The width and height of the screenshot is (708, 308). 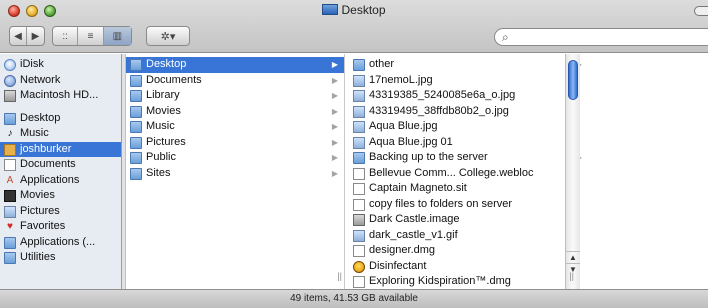 What do you see at coordinates (235, 127) in the screenshot?
I see `list-item: Music ▶` at bounding box center [235, 127].